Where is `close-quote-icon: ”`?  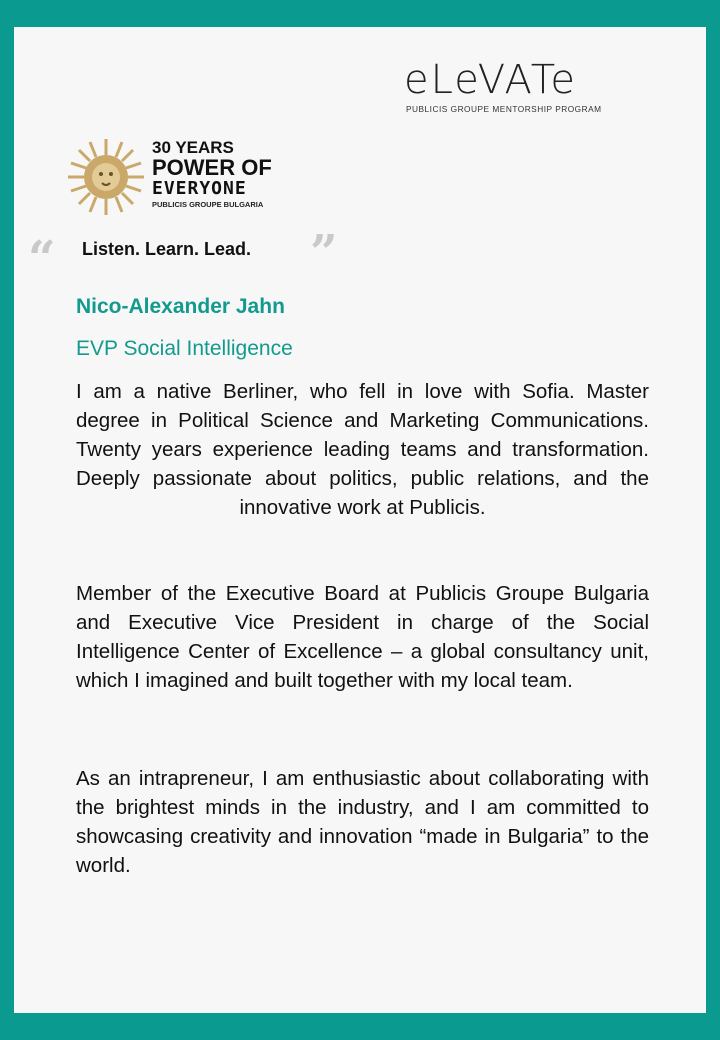
close-quote-icon: ” is located at coordinates (324, 253).